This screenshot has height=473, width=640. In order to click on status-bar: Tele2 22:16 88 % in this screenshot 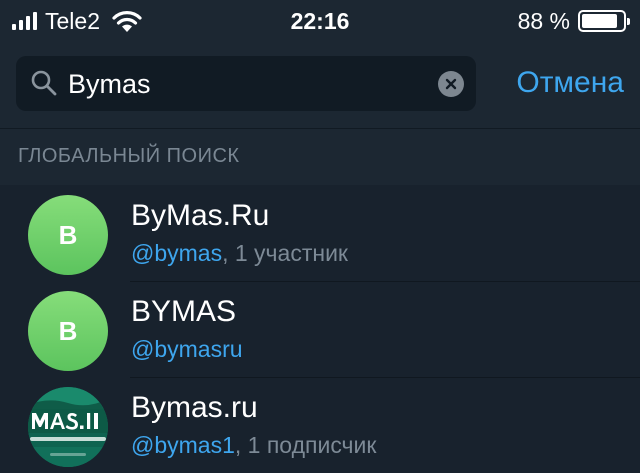, I will do `click(320, 21)`.